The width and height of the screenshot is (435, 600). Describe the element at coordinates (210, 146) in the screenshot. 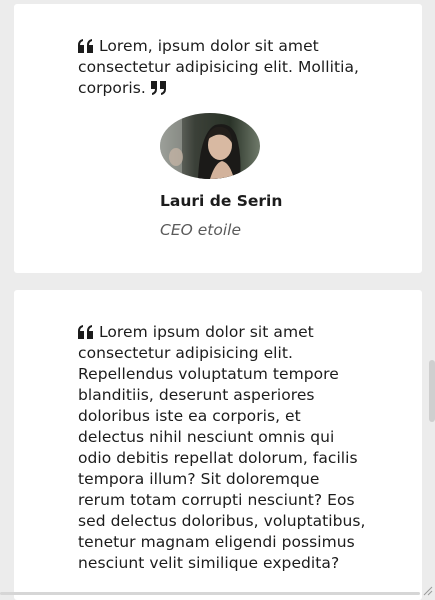

I see `avatar` at that location.